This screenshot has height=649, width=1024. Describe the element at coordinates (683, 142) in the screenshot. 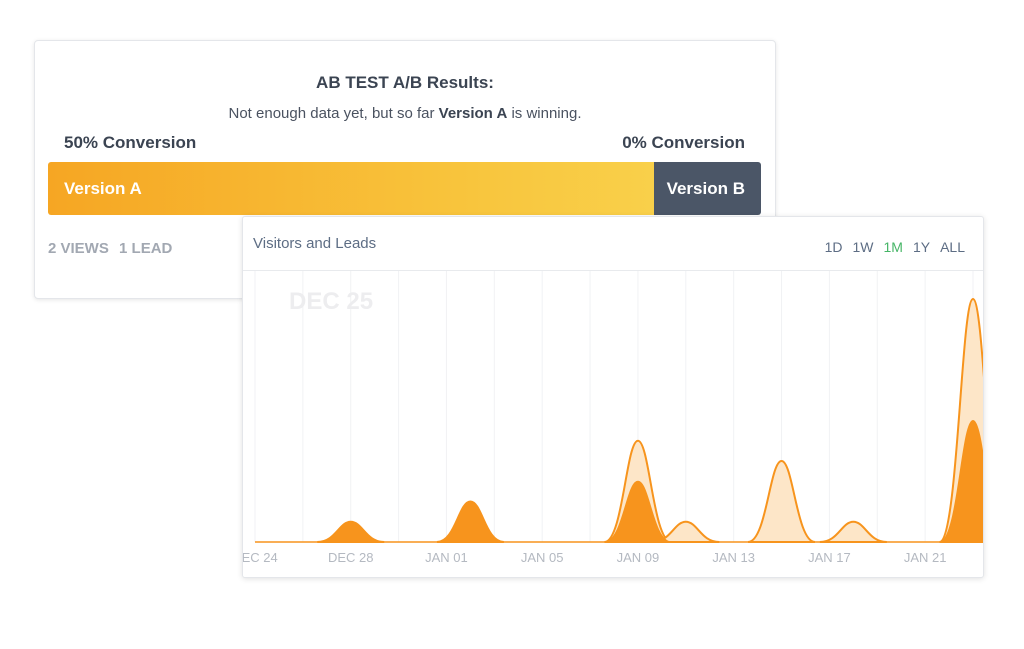

I see `version-b-conversion: 0% Conversion` at that location.